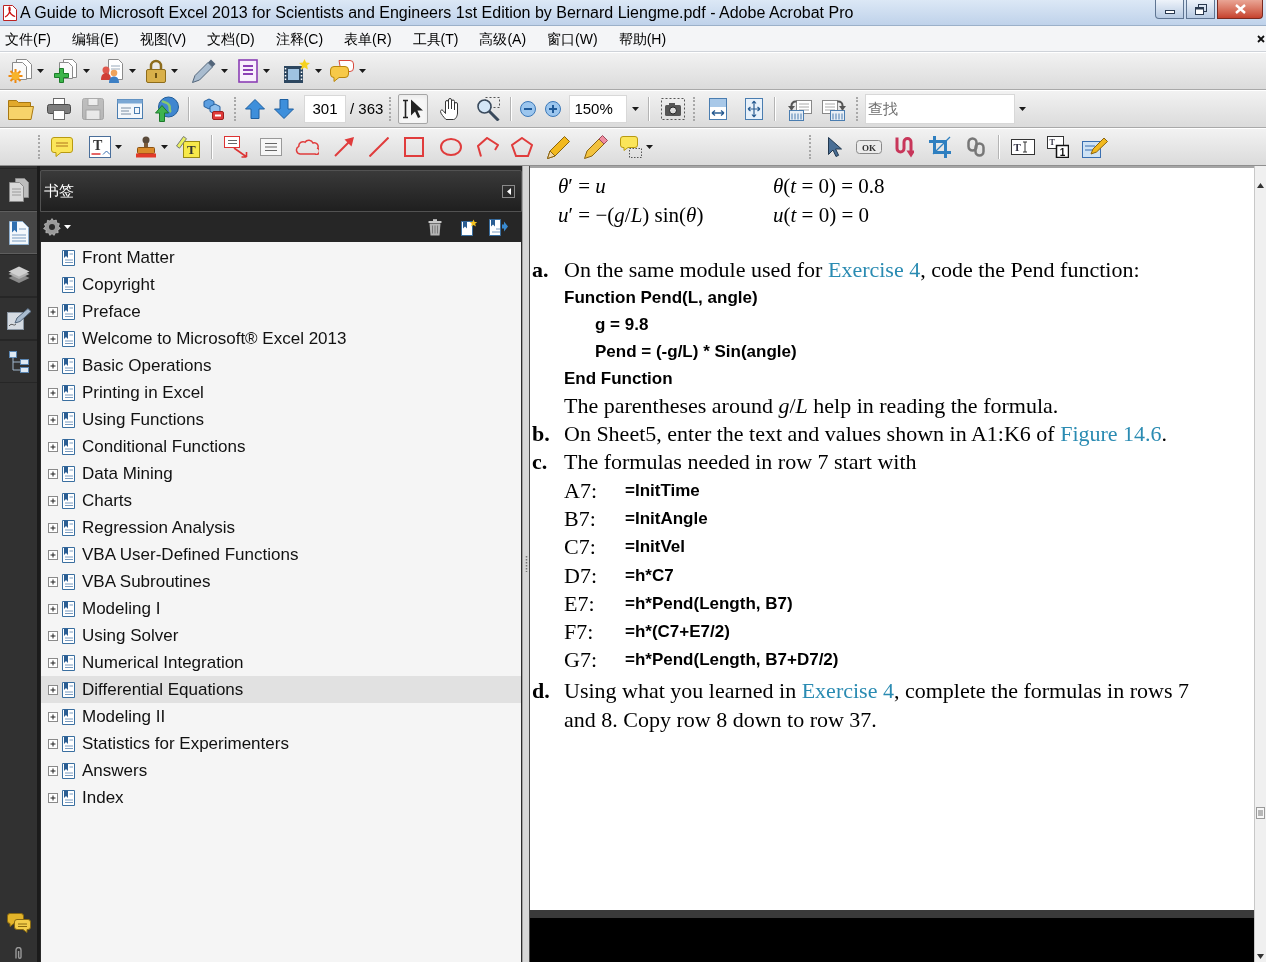 Image resolution: width=1266 pixels, height=962 pixels. I want to click on grip-icon, so click(526, 564).